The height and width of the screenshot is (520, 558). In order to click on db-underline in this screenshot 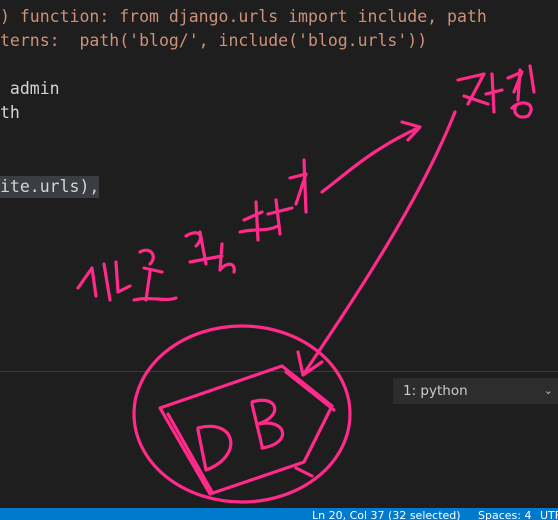, I will do `click(304, 472)`.